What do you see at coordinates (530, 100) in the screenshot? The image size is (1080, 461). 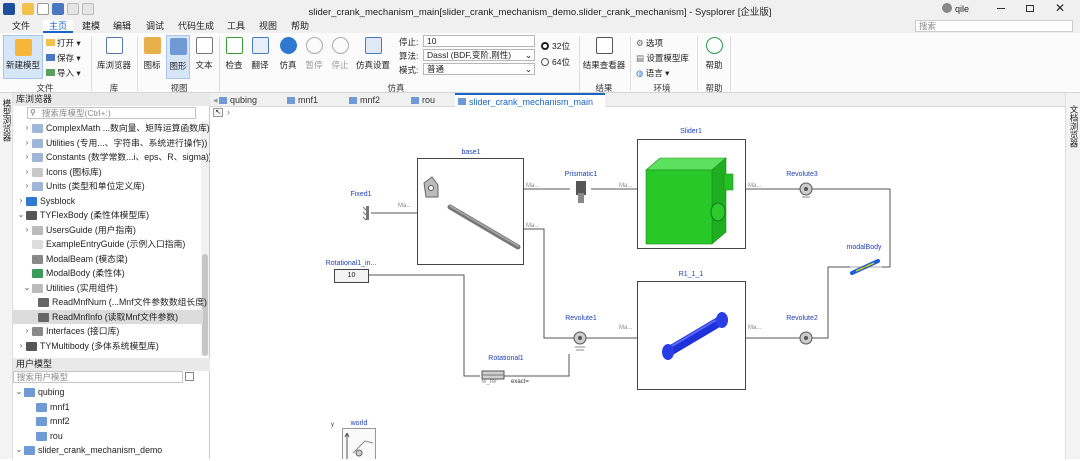 I see `tab-slider-crank-mechanism-main: slider_crank_mechanism_main` at bounding box center [530, 100].